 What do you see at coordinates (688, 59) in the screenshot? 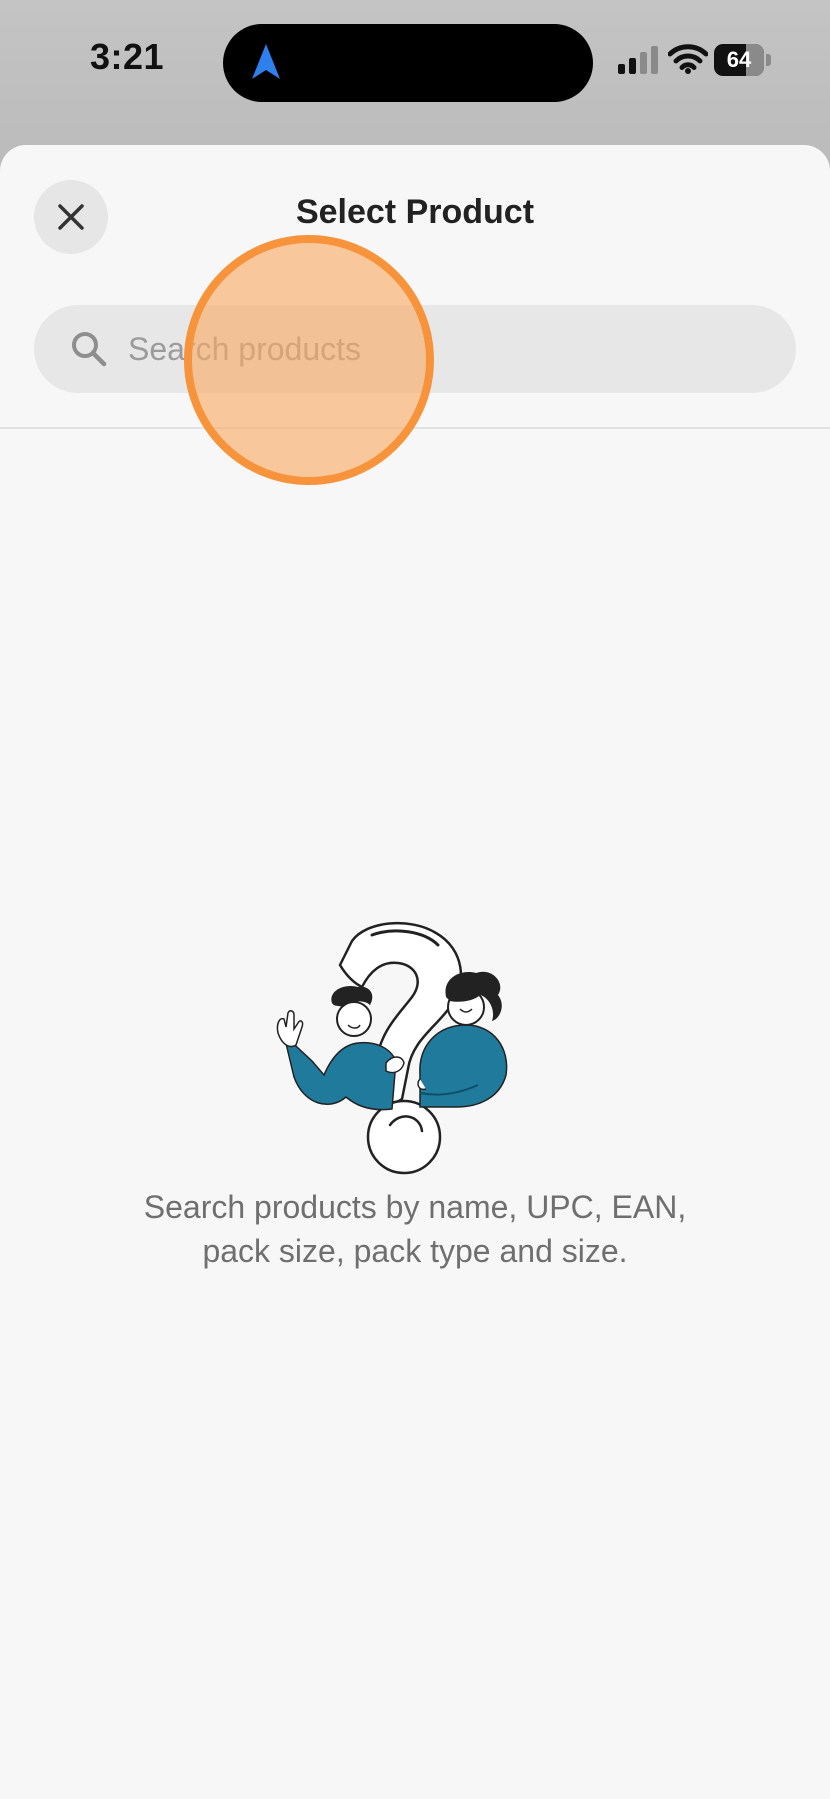
I see `wifi-icon` at bounding box center [688, 59].